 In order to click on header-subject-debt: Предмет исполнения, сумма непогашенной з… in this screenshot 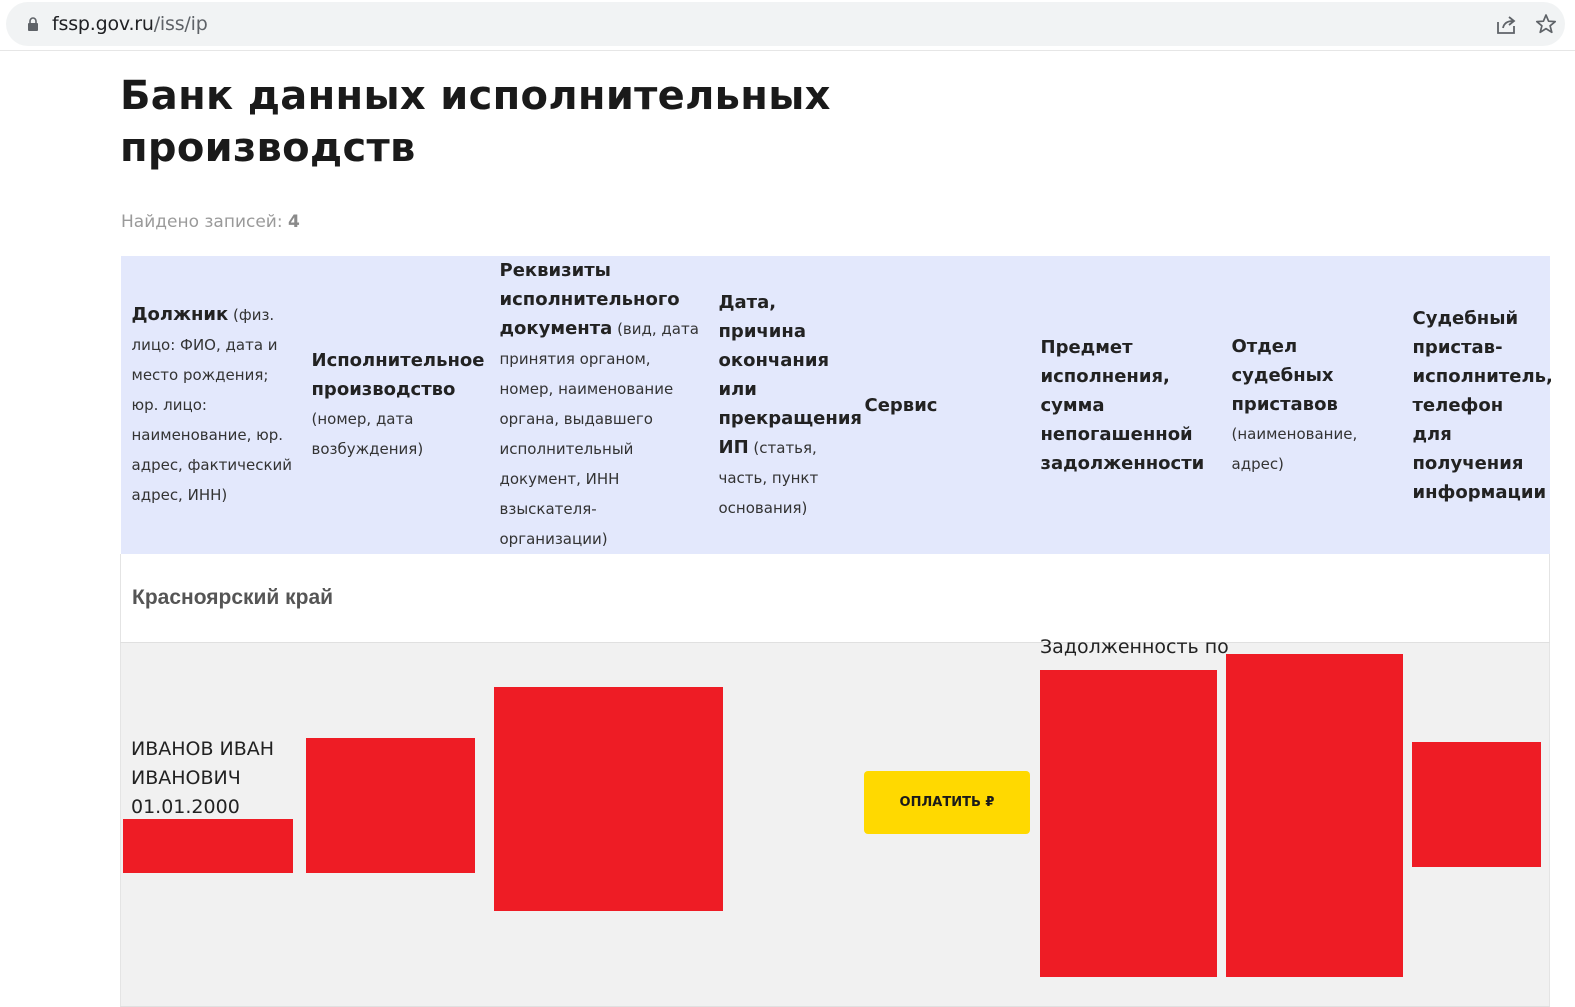, I will do `click(1122, 405)`.